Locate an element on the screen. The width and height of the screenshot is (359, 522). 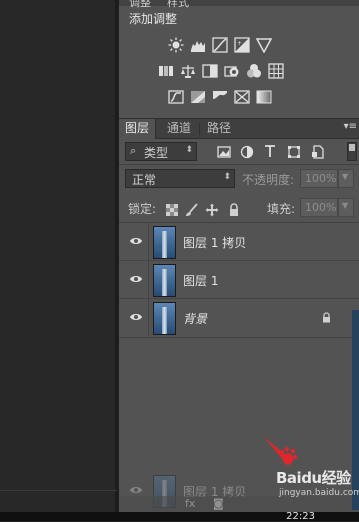
filter-kind-label: 类型 is located at coordinates (156, 153).